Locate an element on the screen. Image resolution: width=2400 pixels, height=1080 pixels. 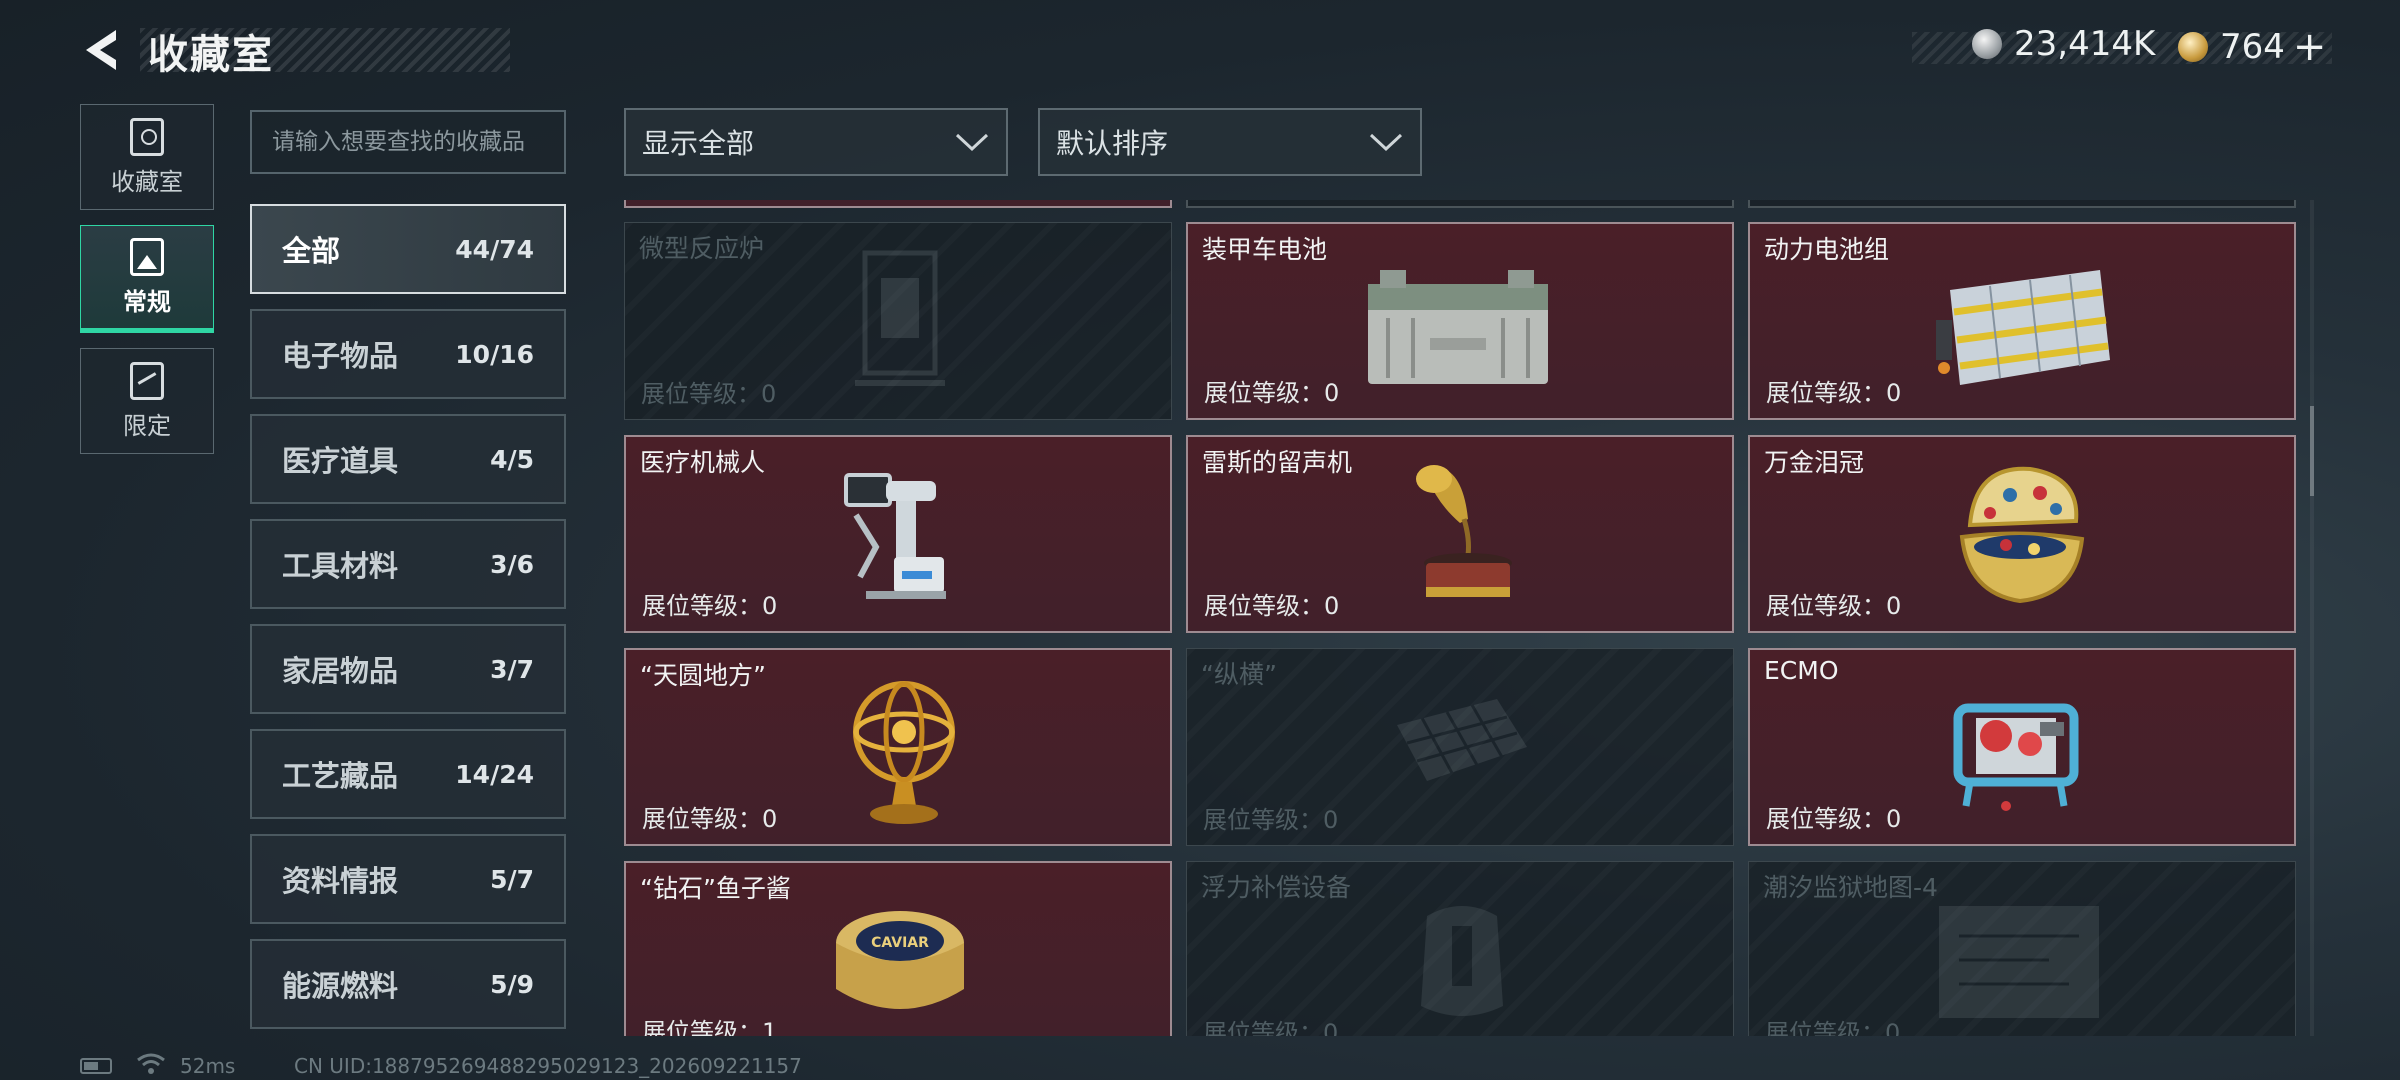
caviar-tin-icon: CAVIAR is located at coordinates (900, 960).